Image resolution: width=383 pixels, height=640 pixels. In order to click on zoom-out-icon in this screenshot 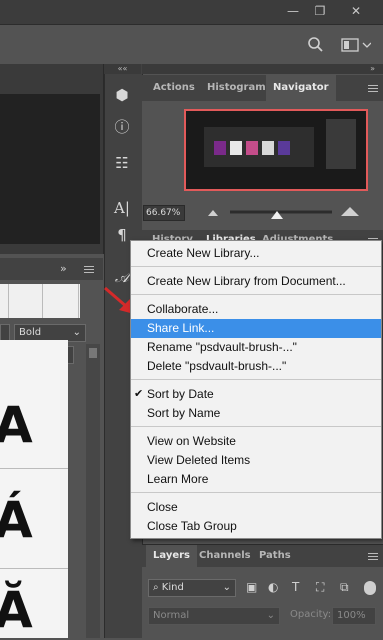, I will do `click(213, 213)`.